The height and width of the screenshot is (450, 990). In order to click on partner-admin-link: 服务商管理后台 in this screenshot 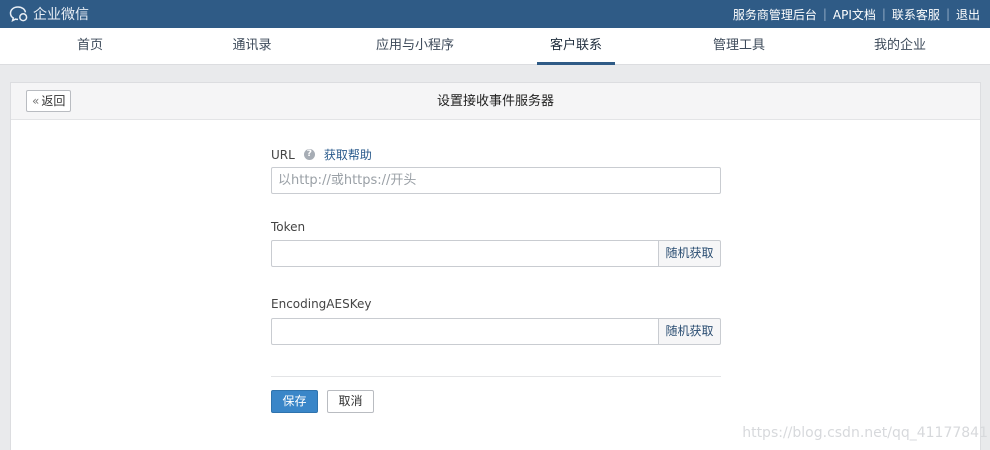, I will do `click(775, 14)`.